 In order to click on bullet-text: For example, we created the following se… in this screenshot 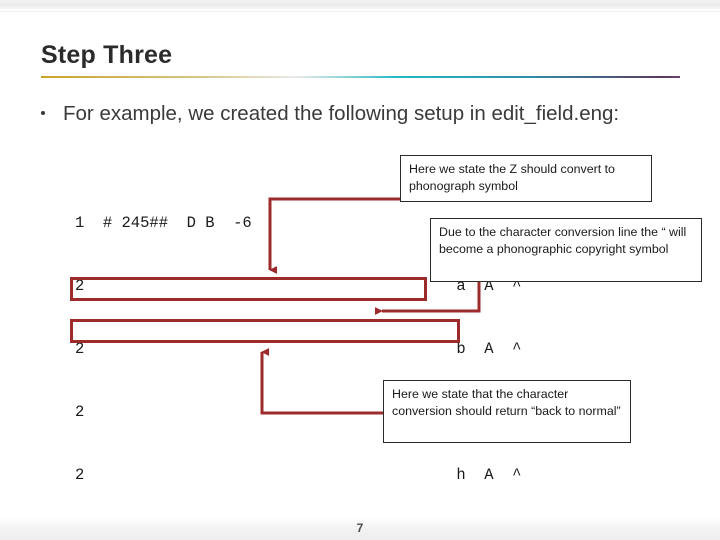, I will do `click(341, 113)`.